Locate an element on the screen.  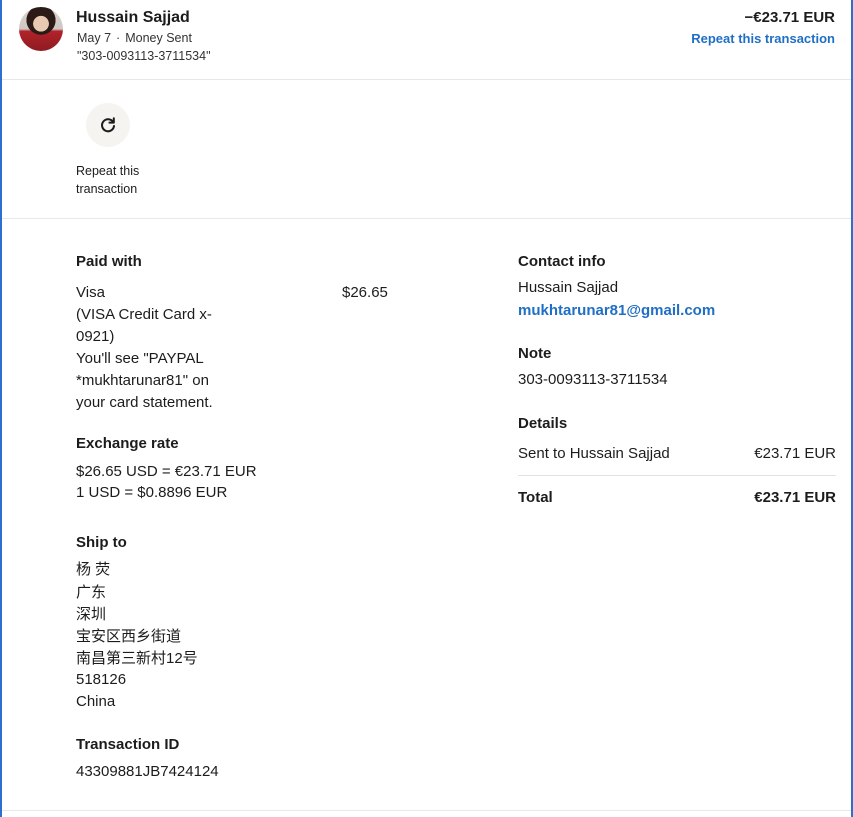
note-title: Note is located at coordinates (535, 353).